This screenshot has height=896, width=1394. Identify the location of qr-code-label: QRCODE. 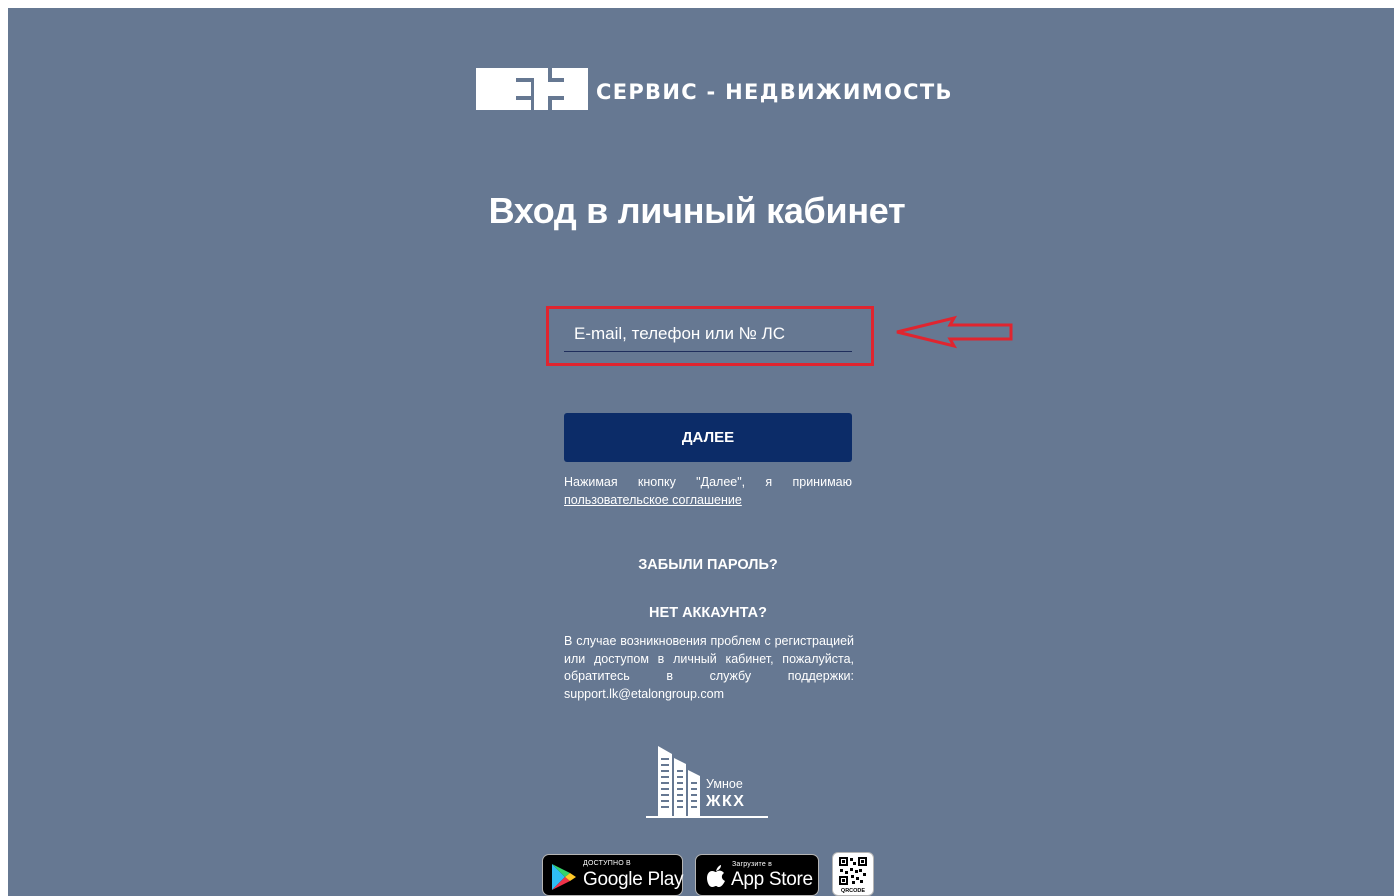
(853, 891).